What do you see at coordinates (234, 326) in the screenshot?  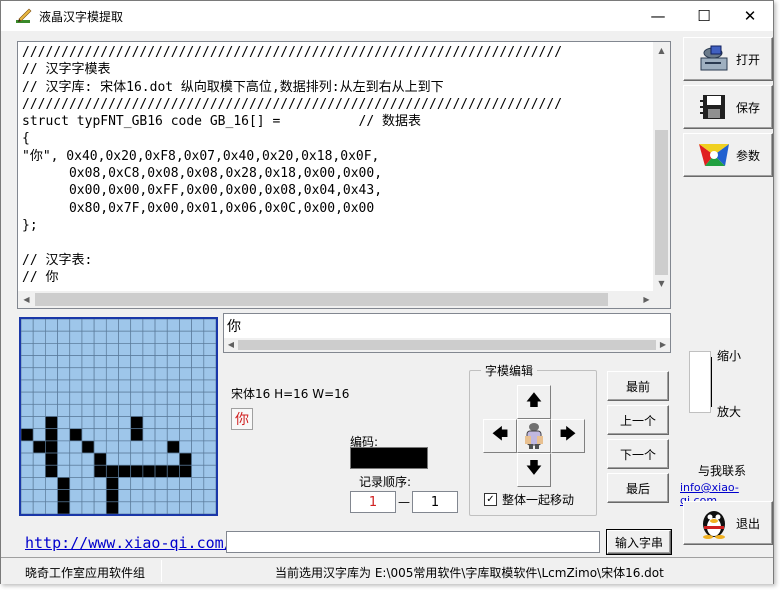 I see `char-input-text: 你` at bounding box center [234, 326].